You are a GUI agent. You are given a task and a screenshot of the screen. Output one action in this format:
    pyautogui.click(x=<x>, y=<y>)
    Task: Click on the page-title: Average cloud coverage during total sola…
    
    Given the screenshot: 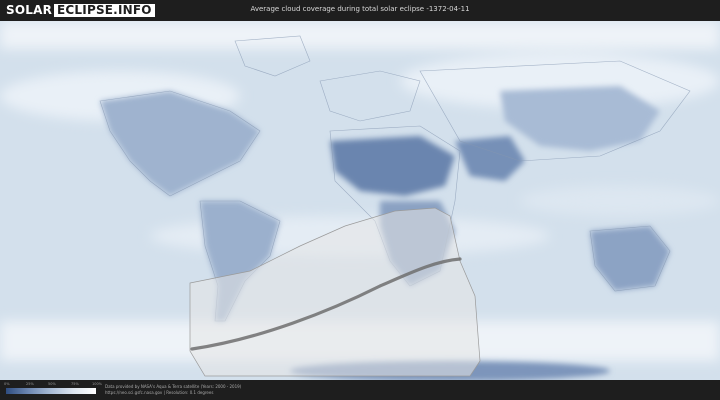 What is the action you would take?
    pyautogui.click(x=360, y=9)
    